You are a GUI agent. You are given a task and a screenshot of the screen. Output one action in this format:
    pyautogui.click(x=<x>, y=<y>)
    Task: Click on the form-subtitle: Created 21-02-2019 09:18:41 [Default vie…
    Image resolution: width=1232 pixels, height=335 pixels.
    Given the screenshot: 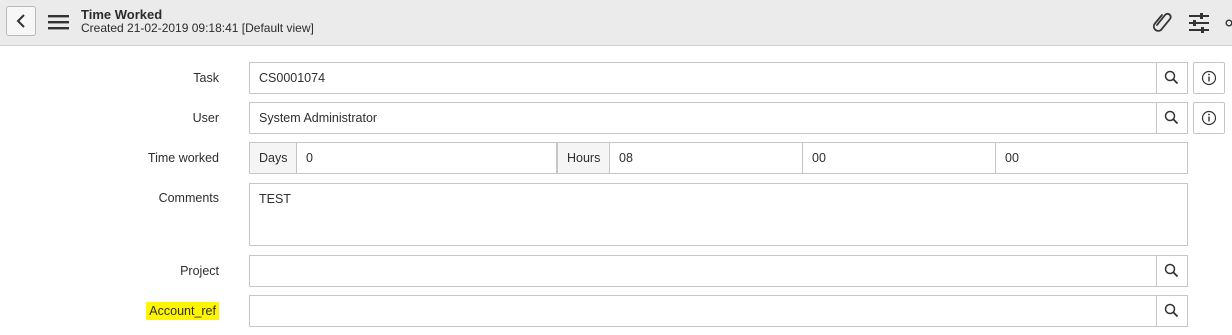 What is the action you would take?
    pyautogui.click(x=197, y=28)
    